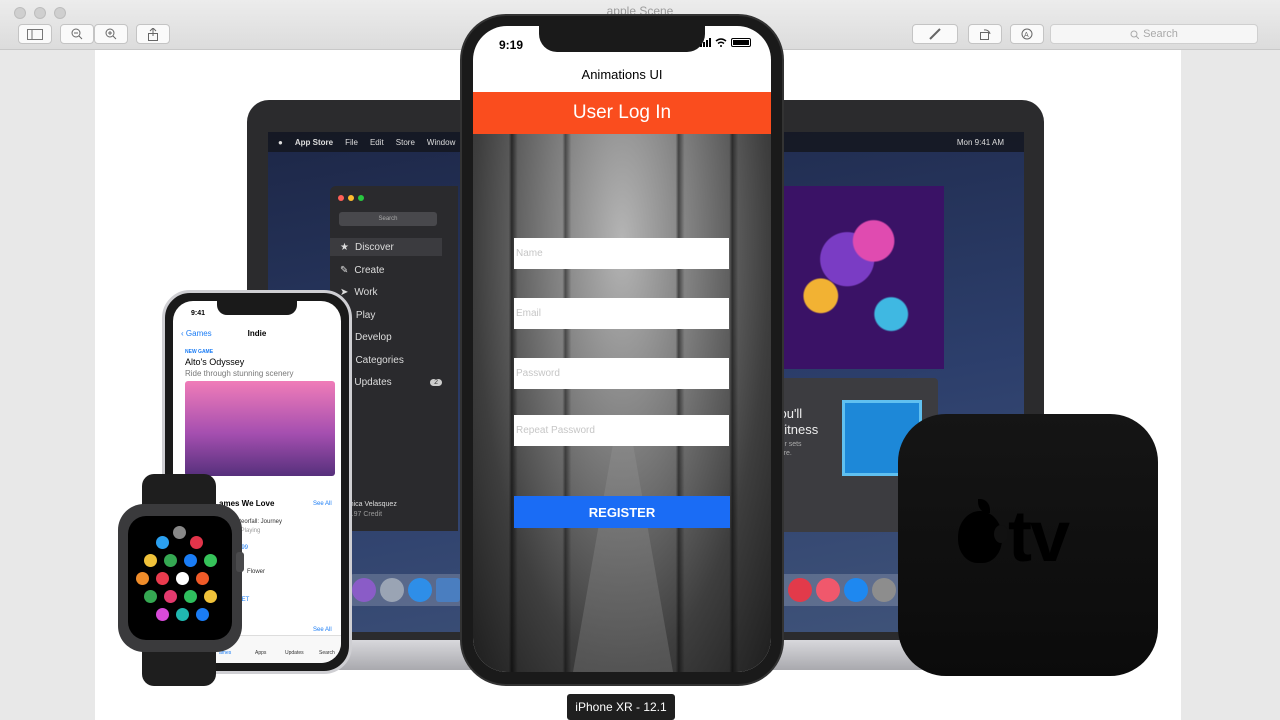 The width and height of the screenshot is (1280, 720). I want to click on login-header: User Log In, so click(622, 113).